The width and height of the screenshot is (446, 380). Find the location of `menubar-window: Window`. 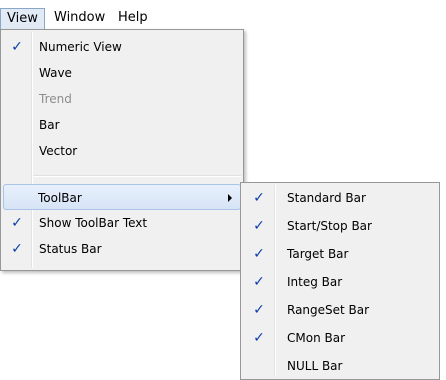

menubar-window: Window is located at coordinates (81, 18).